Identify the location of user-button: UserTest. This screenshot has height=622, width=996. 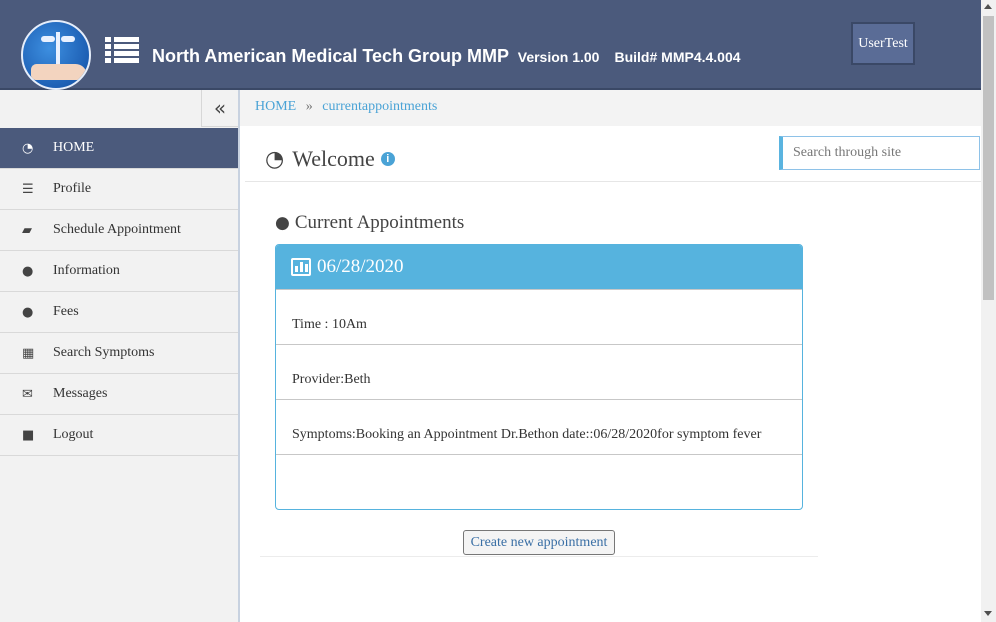
(883, 43).